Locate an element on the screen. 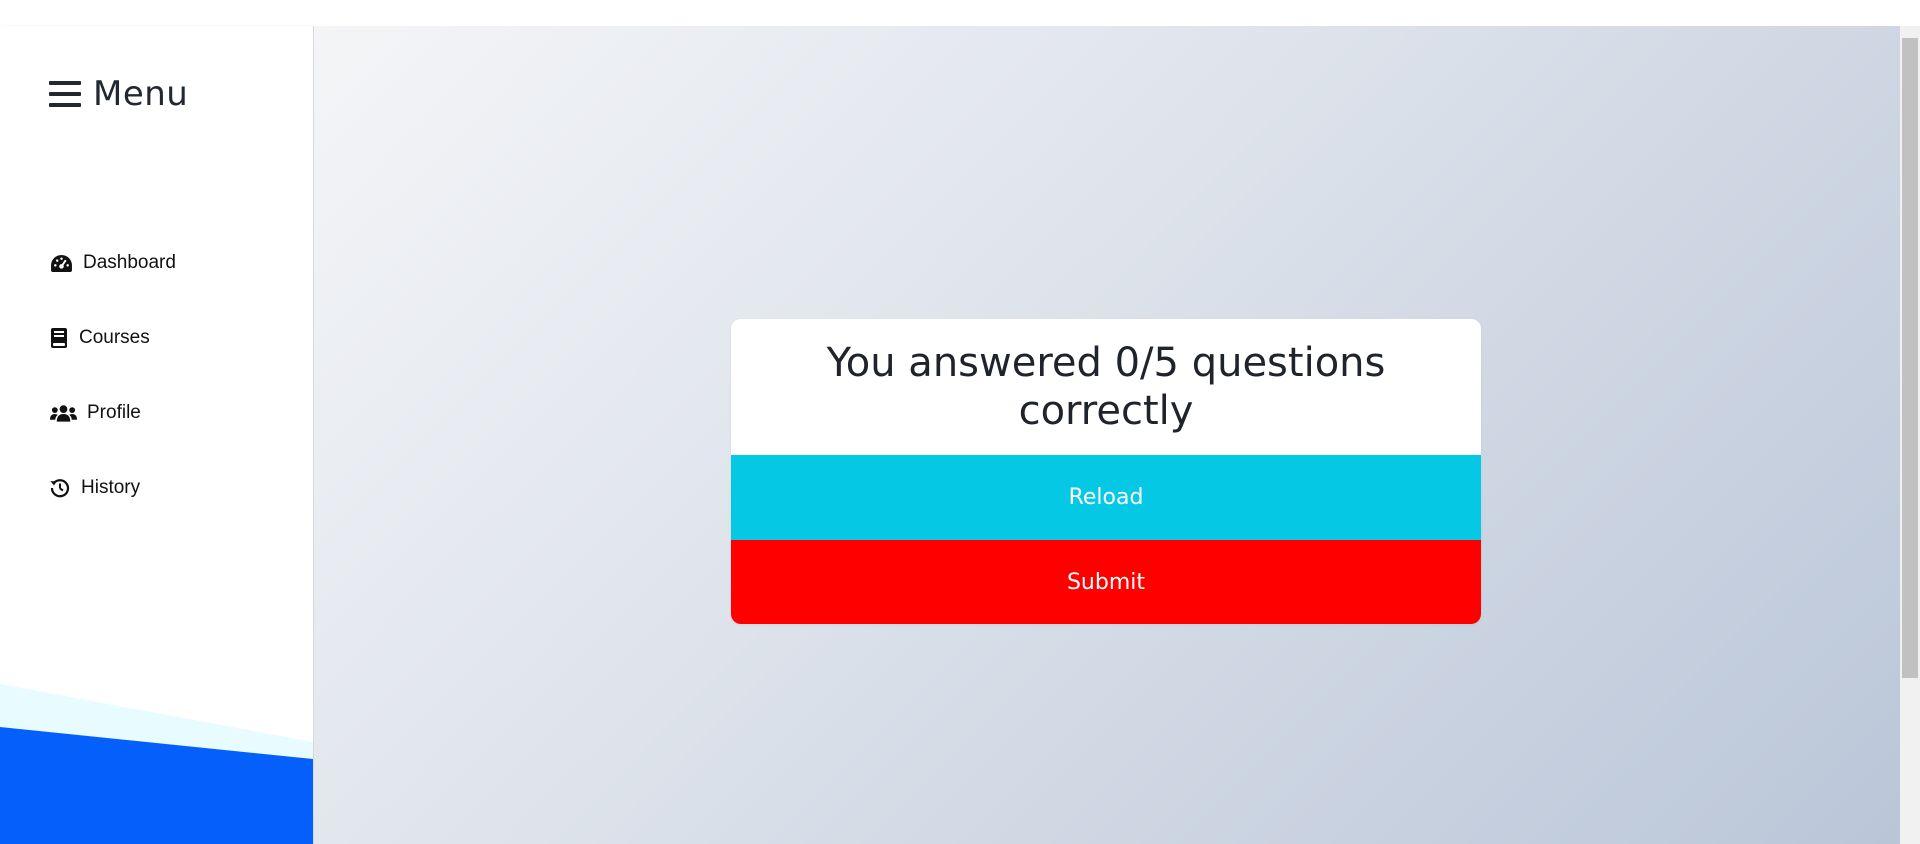 This screenshot has width=1920, height=844. sidebar-item-label: Courses is located at coordinates (114, 337).